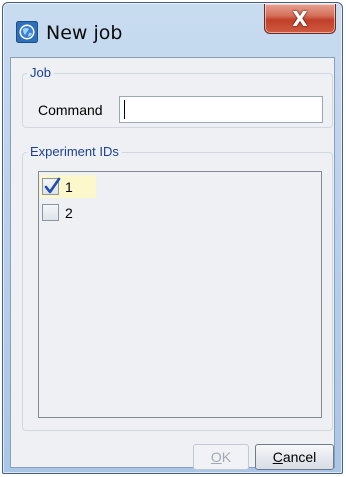 The width and height of the screenshot is (346, 477). Describe the element at coordinates (221, 109) in the screenshot. I see `command-input` at that location.